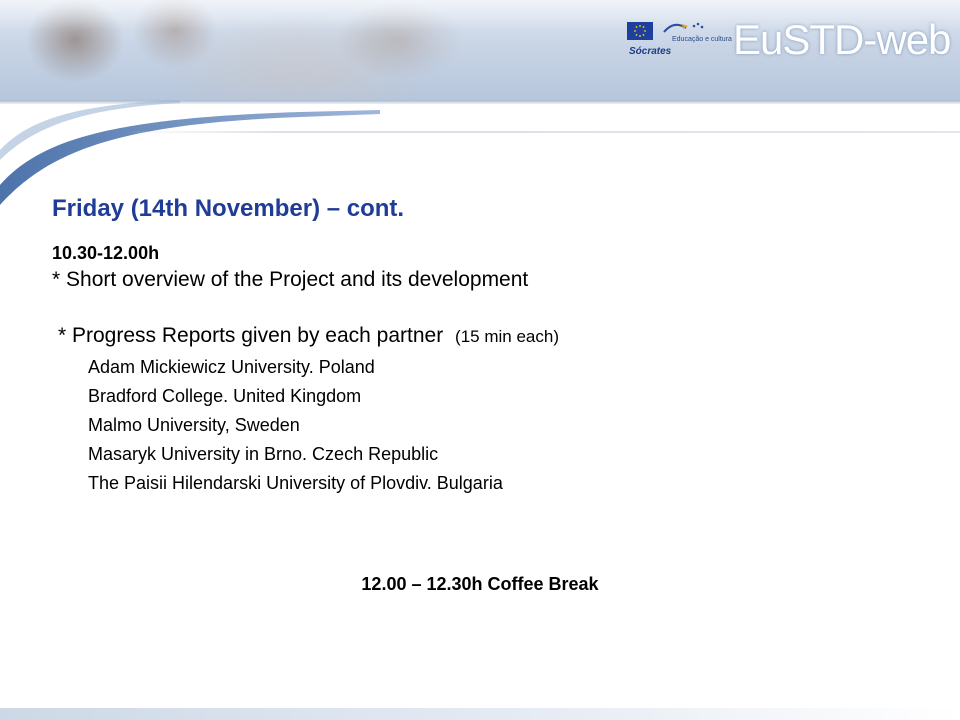 This screenshot has height=720, width=960. I want to click on sub-logo-text: Educação e cultura, so click(702, 39).